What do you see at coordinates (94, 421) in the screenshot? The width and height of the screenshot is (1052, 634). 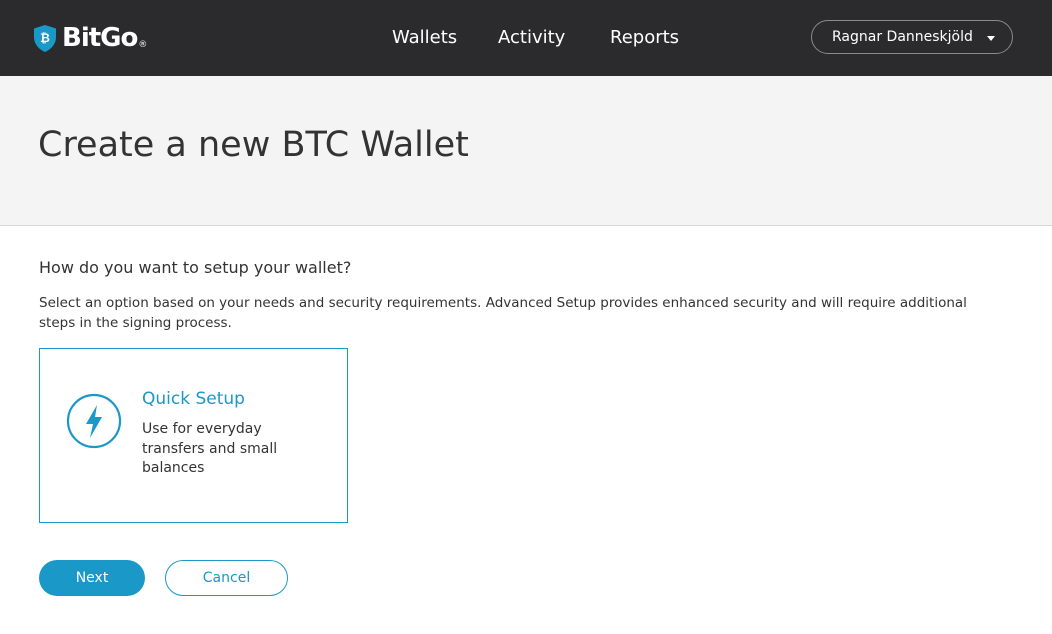 I see `lightning-bolt-icon` at bounding box center [94, 421].